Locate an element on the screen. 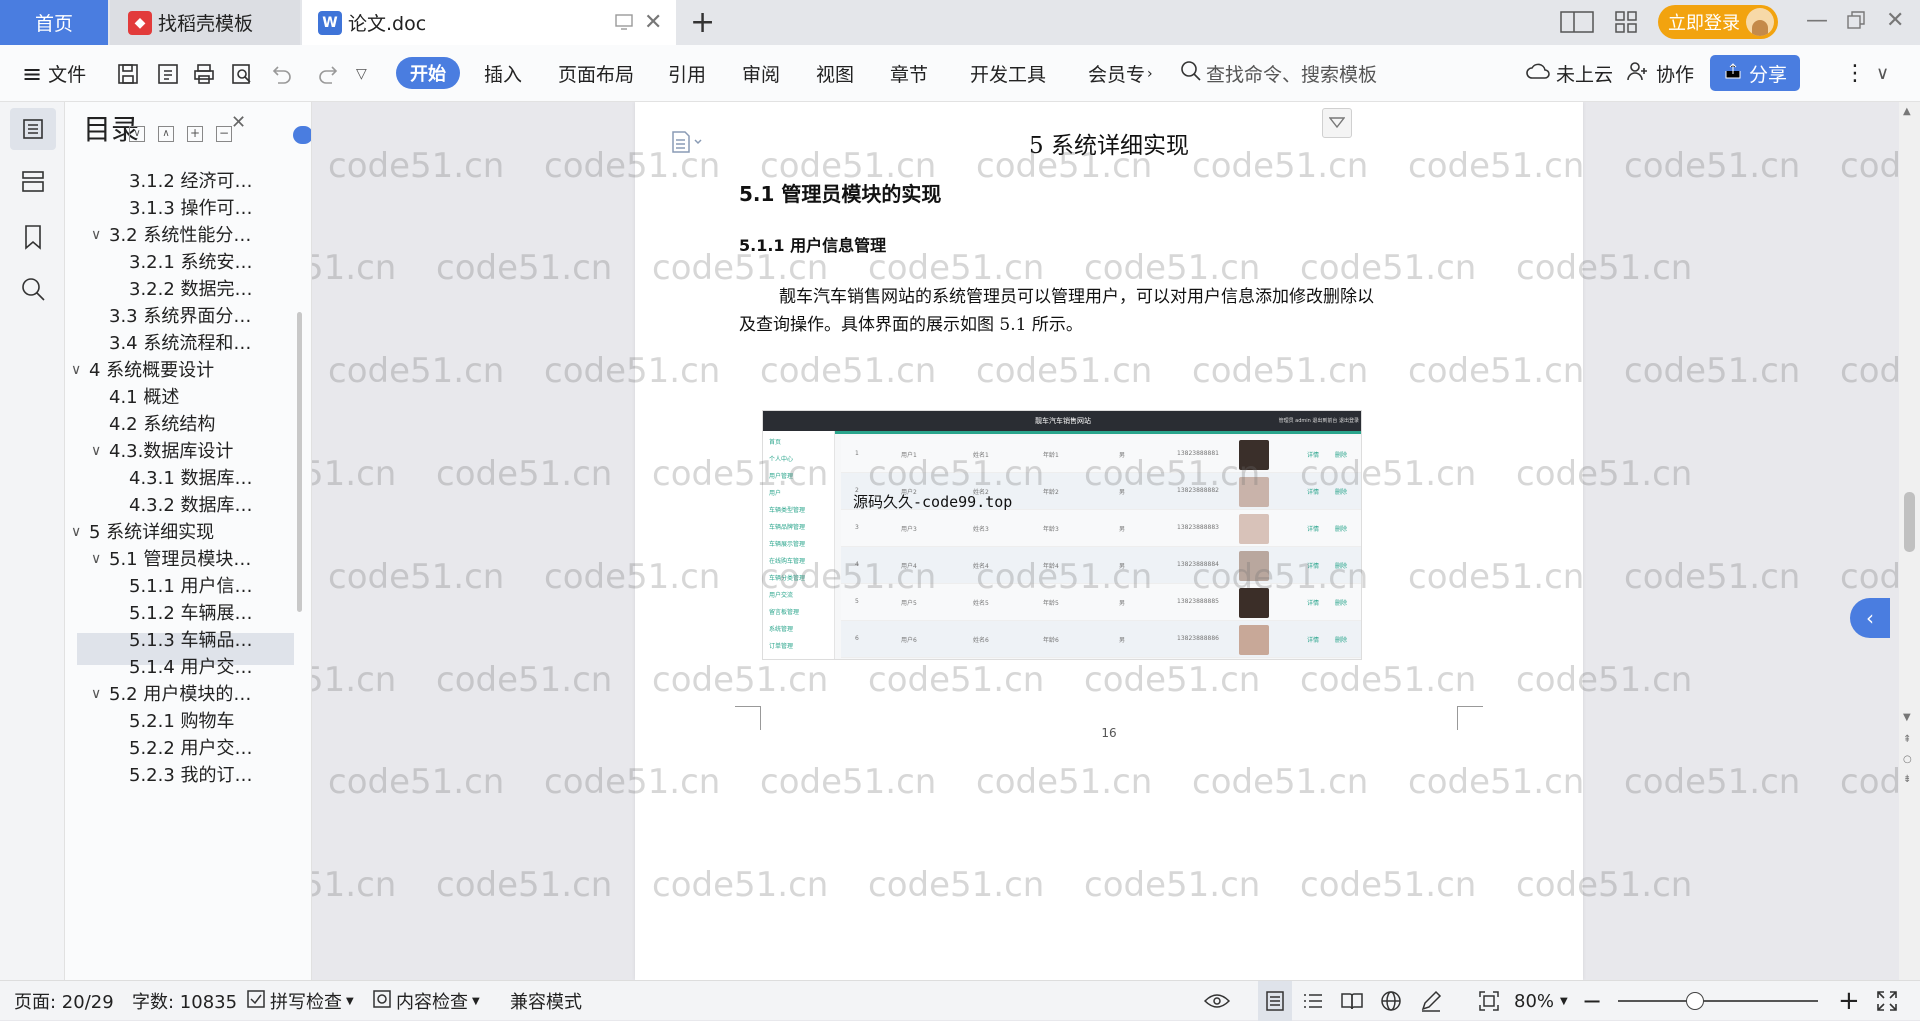 This screenshot has height=1021, width=1920. monitor-icon is located at coordinates (624, 24).